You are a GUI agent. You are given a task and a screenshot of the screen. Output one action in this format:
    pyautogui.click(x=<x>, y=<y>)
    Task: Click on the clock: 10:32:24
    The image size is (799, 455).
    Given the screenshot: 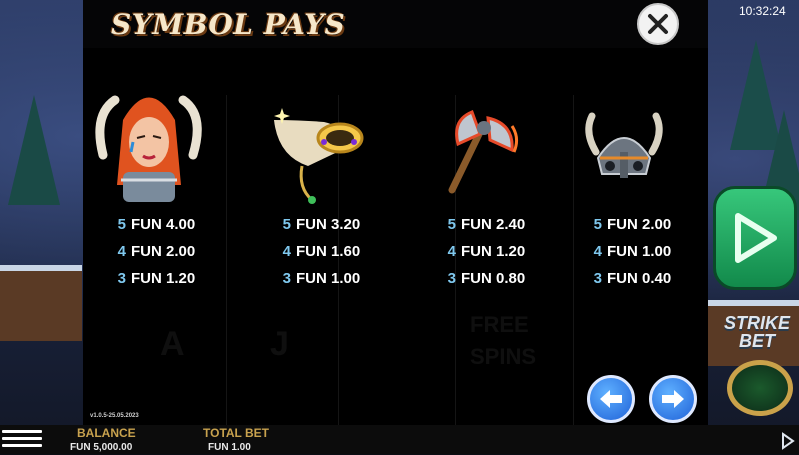 What is the action you would take?
    pyautogui.click(x=762, y=11)
    